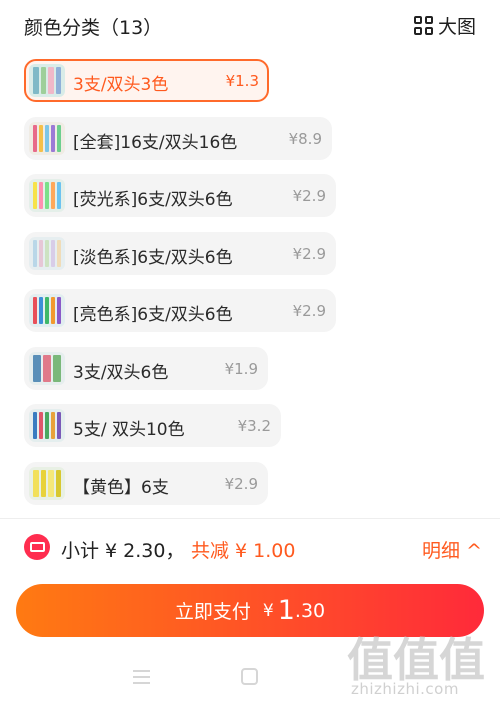 This screenshot has height=706, width=500. What do you see at coordinates (250, 26) in the screenshot?
I see `header: 颜色分类（13） 大图` at bounding box center [250, 26].